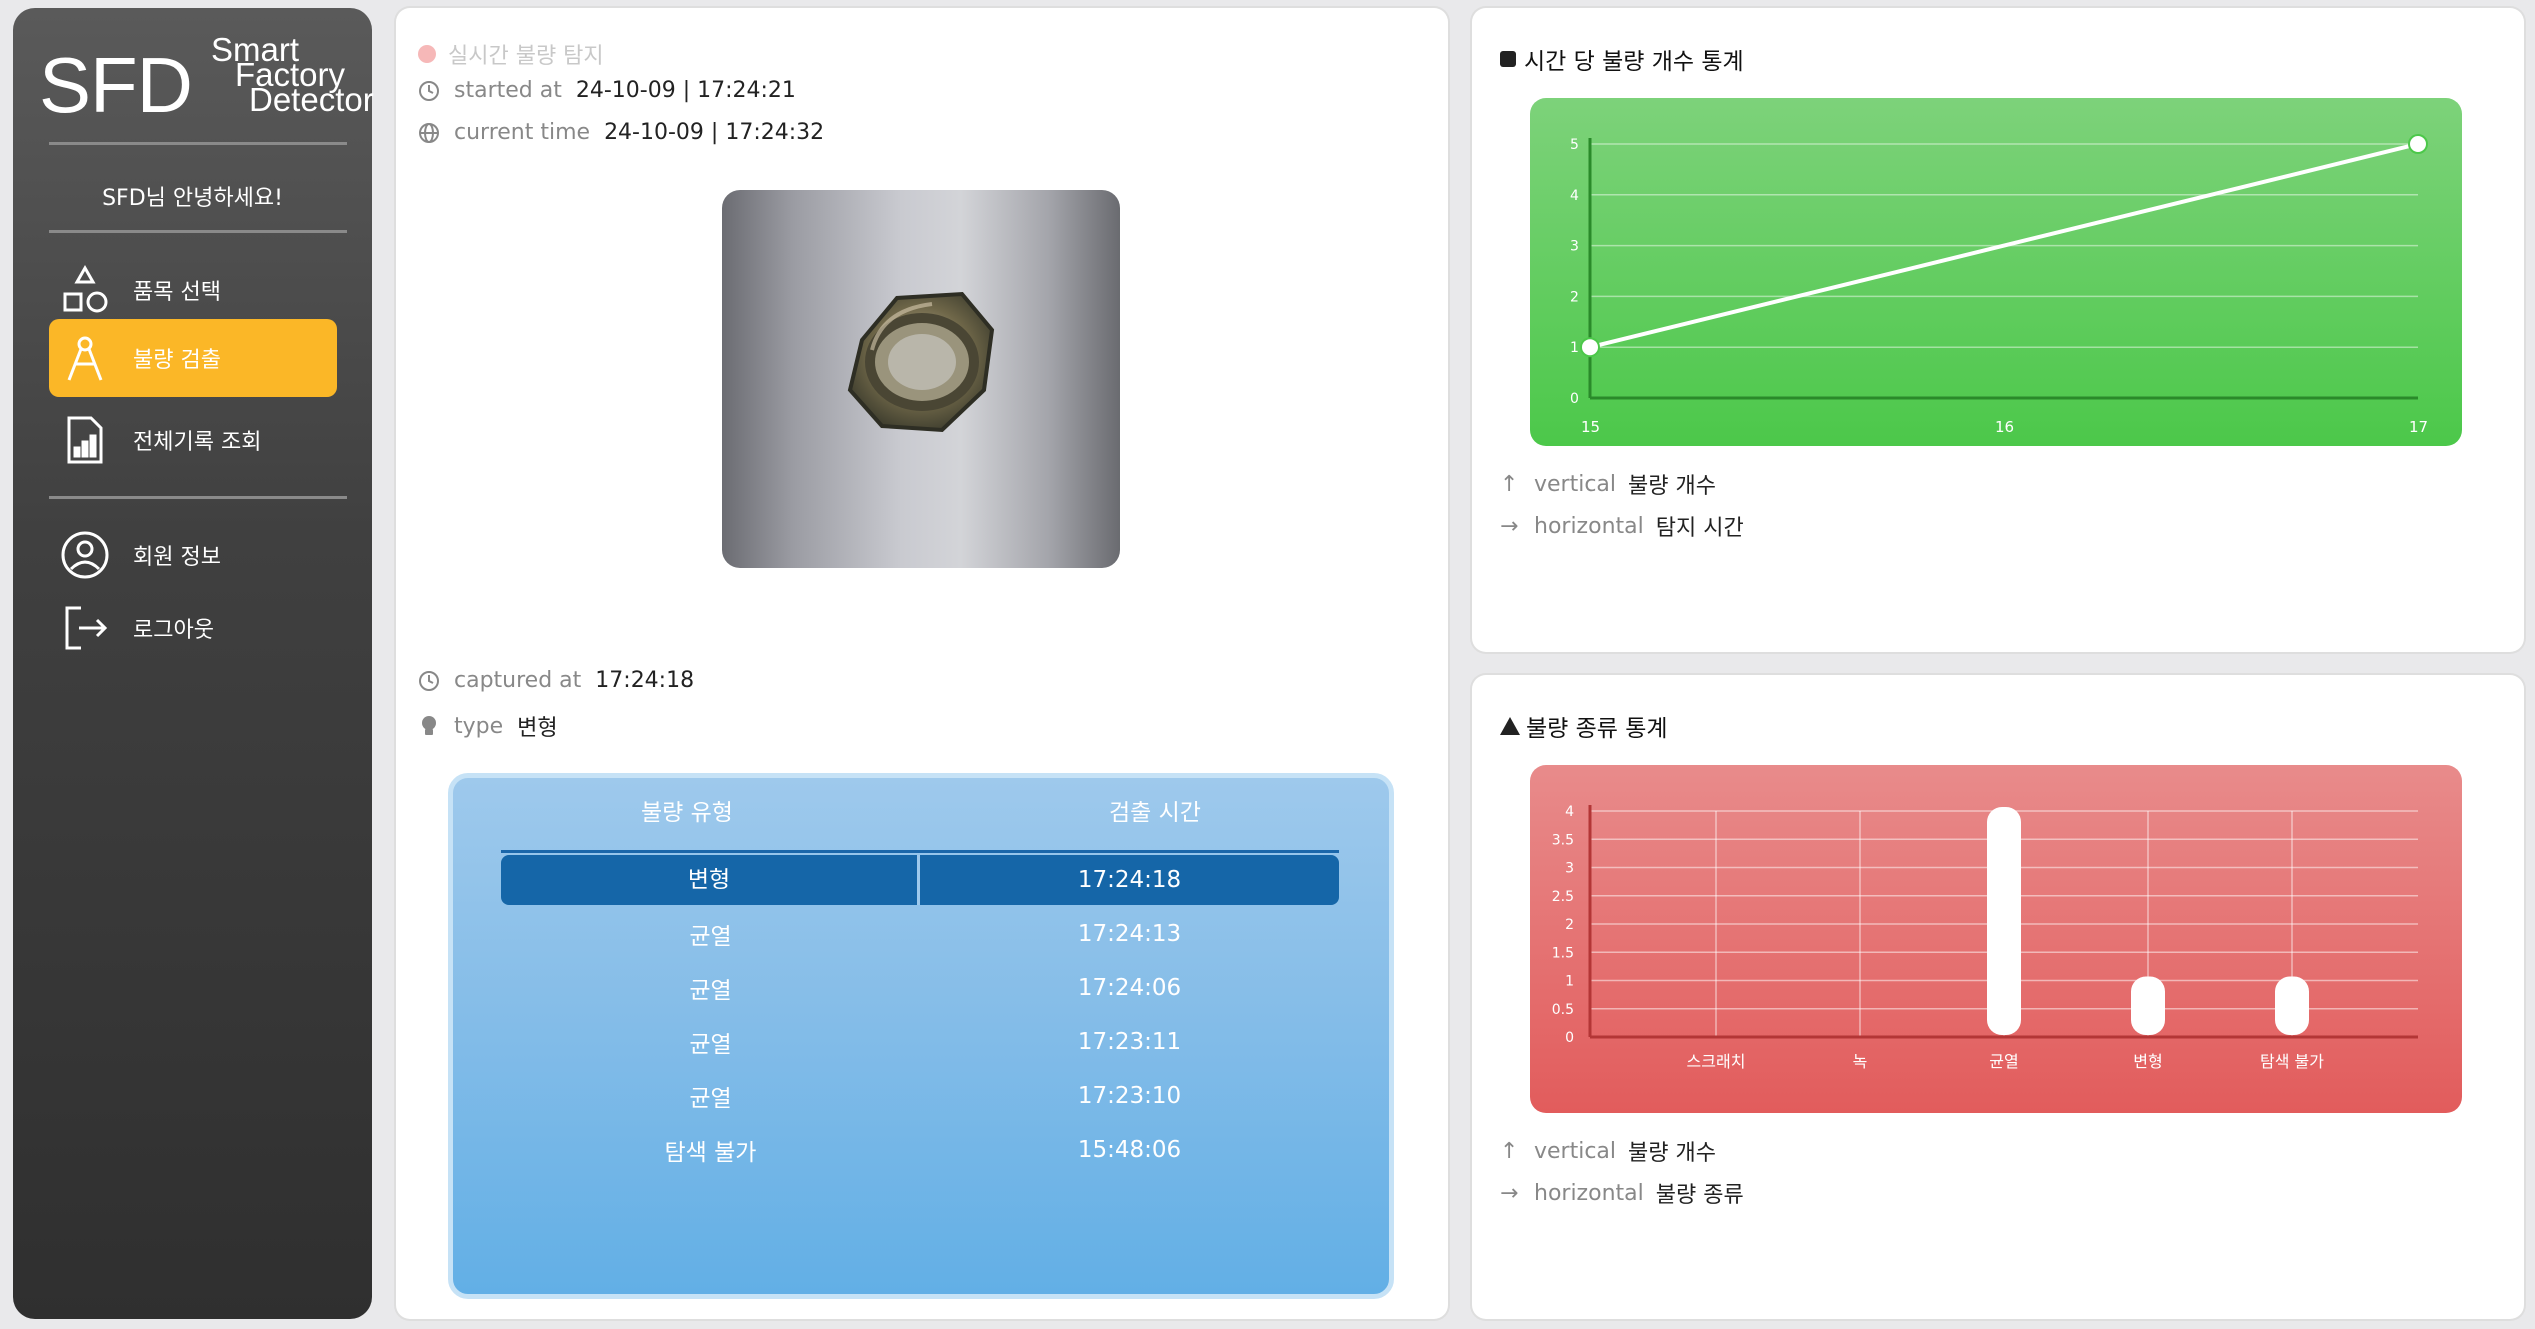  Describe the element at coordinates (645, 680) in the screenshot. I see `captured-value: 17:24:18` at that location.